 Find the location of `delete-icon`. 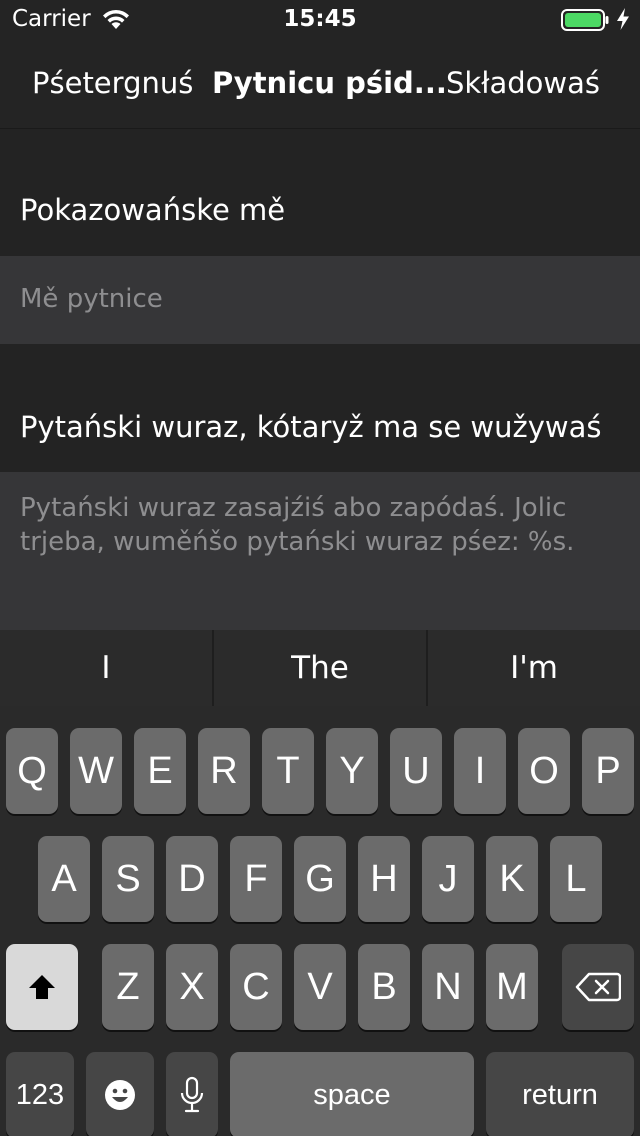

delete-icon is located at coordinates (598, 987).